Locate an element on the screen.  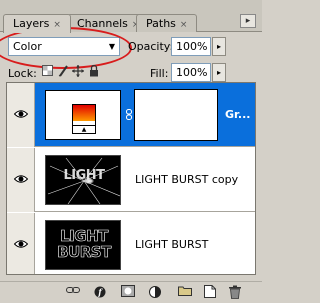
tab-layers: Layers × is located at coordinates (37, 23).